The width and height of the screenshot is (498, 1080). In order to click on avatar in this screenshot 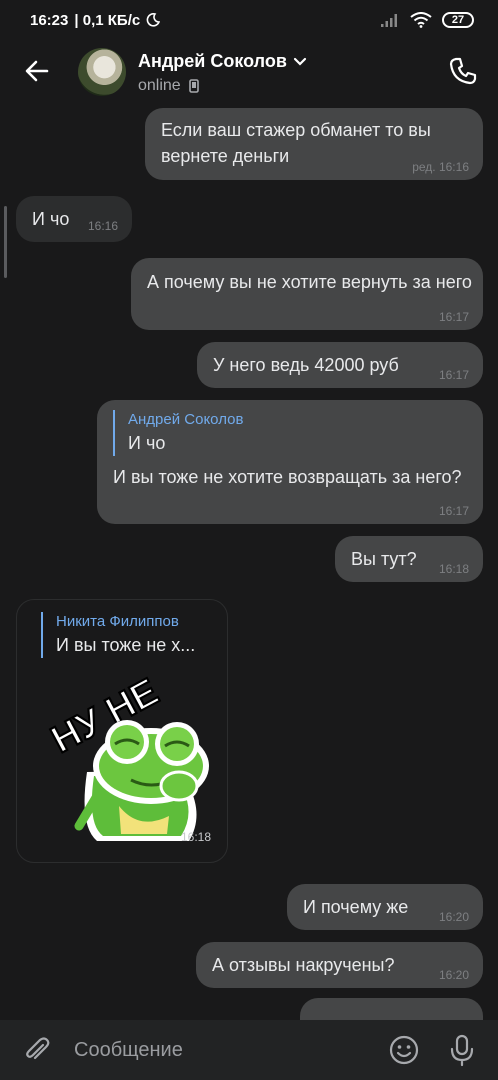, I will do `click(102, 72)`.